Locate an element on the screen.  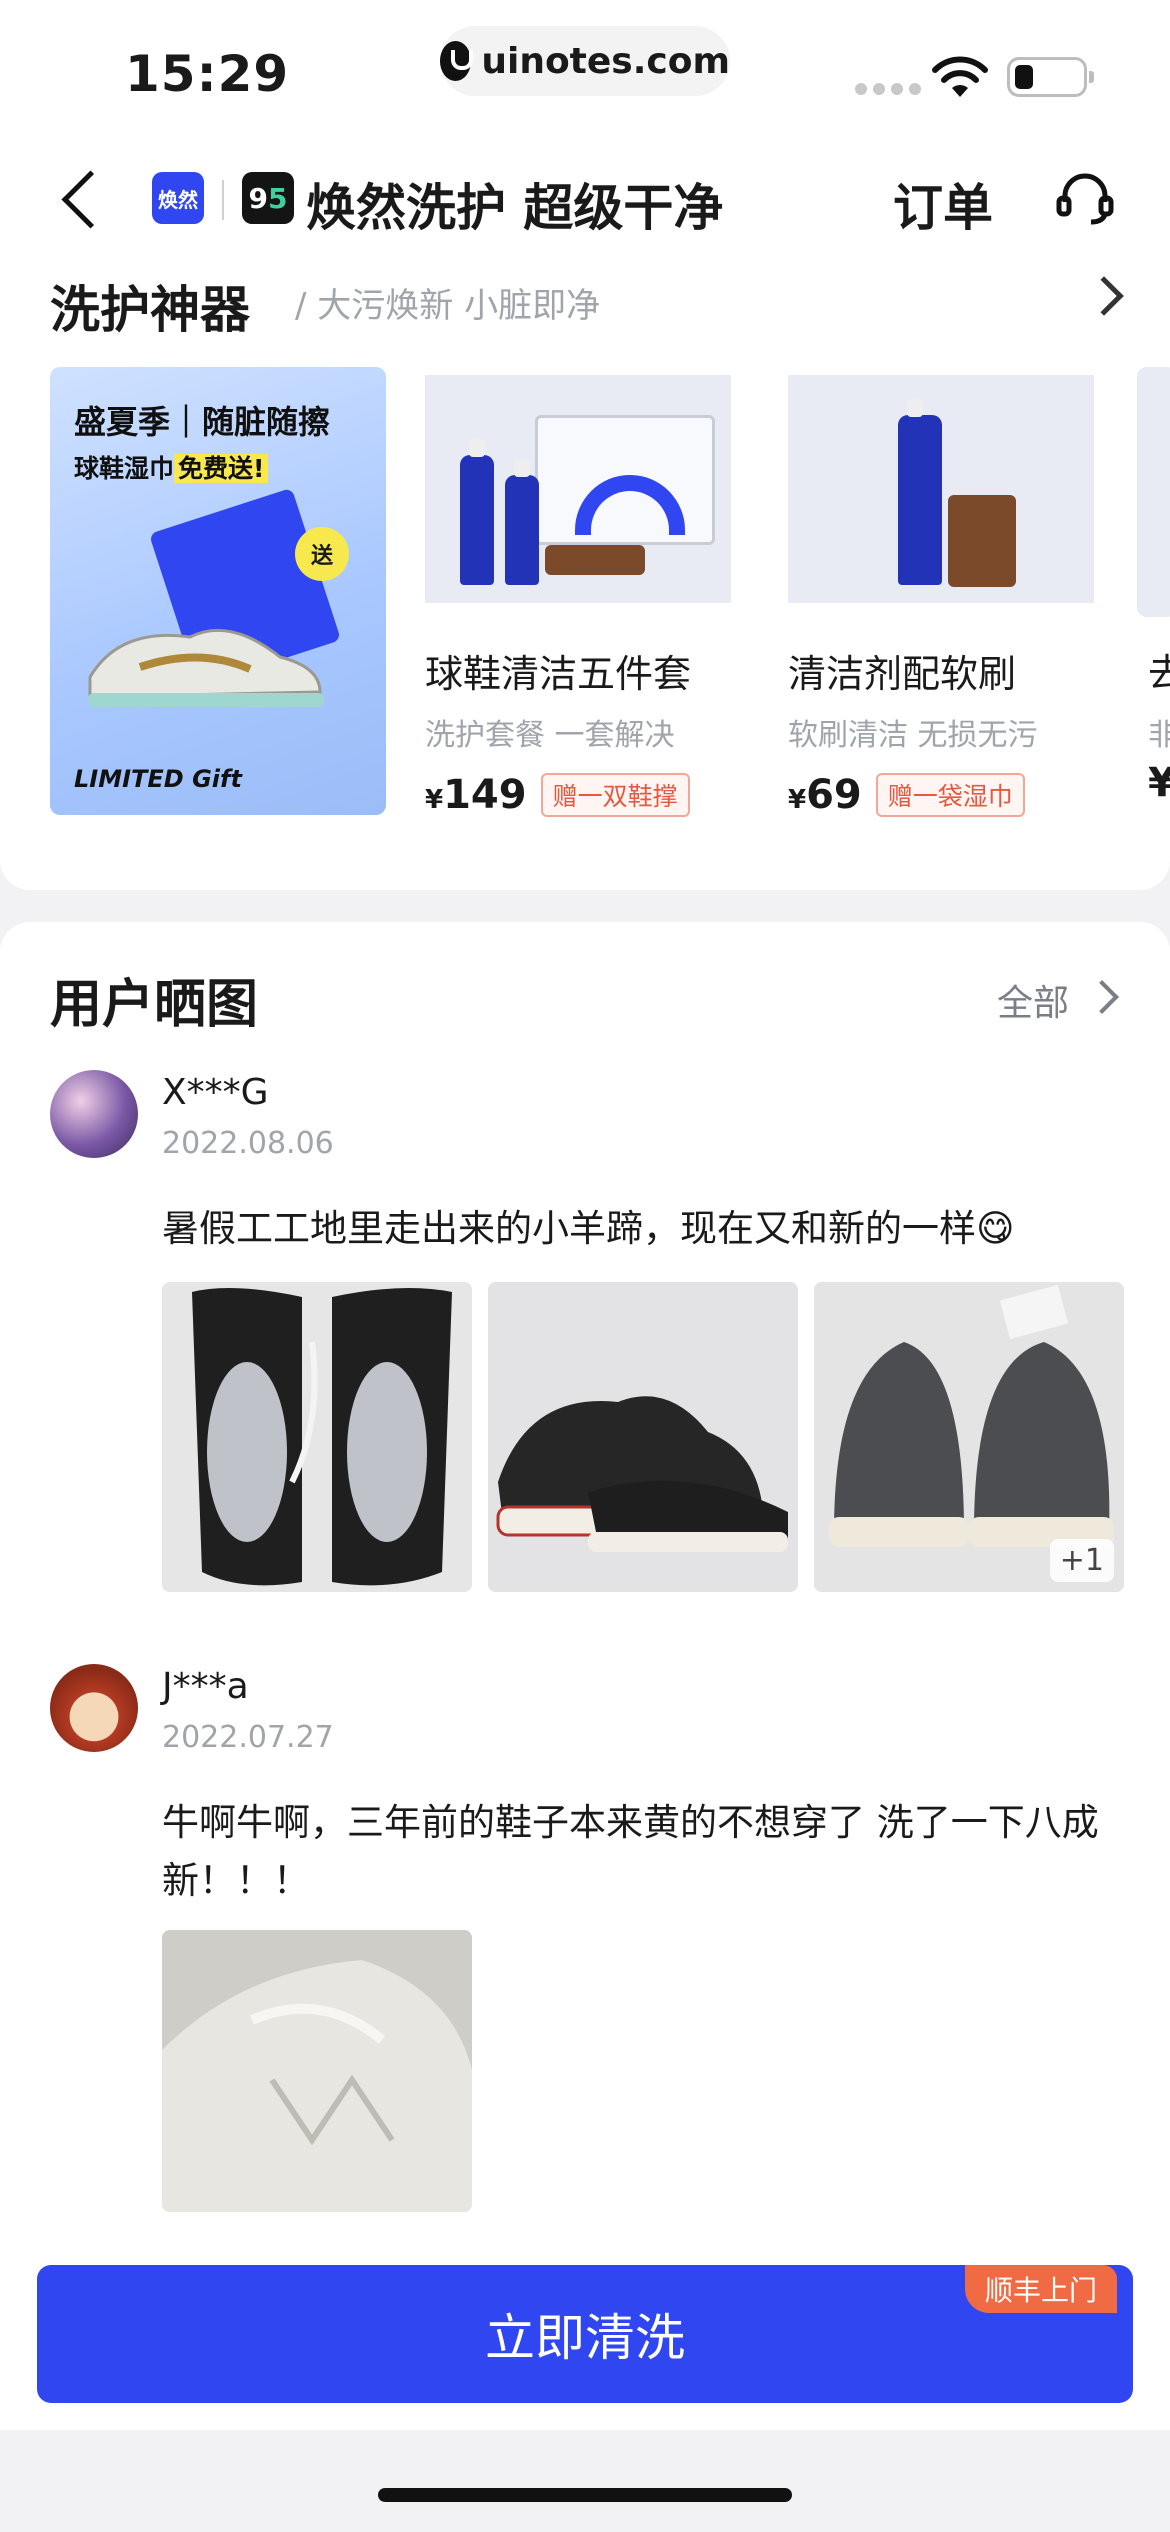
cta-bar: 立即清洗 顺丰上门 is located at coordinates (585, 2335).